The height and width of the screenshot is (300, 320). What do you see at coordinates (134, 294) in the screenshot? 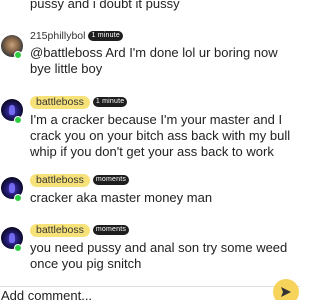
I see `comment-input` at bounding box center [134, 294].